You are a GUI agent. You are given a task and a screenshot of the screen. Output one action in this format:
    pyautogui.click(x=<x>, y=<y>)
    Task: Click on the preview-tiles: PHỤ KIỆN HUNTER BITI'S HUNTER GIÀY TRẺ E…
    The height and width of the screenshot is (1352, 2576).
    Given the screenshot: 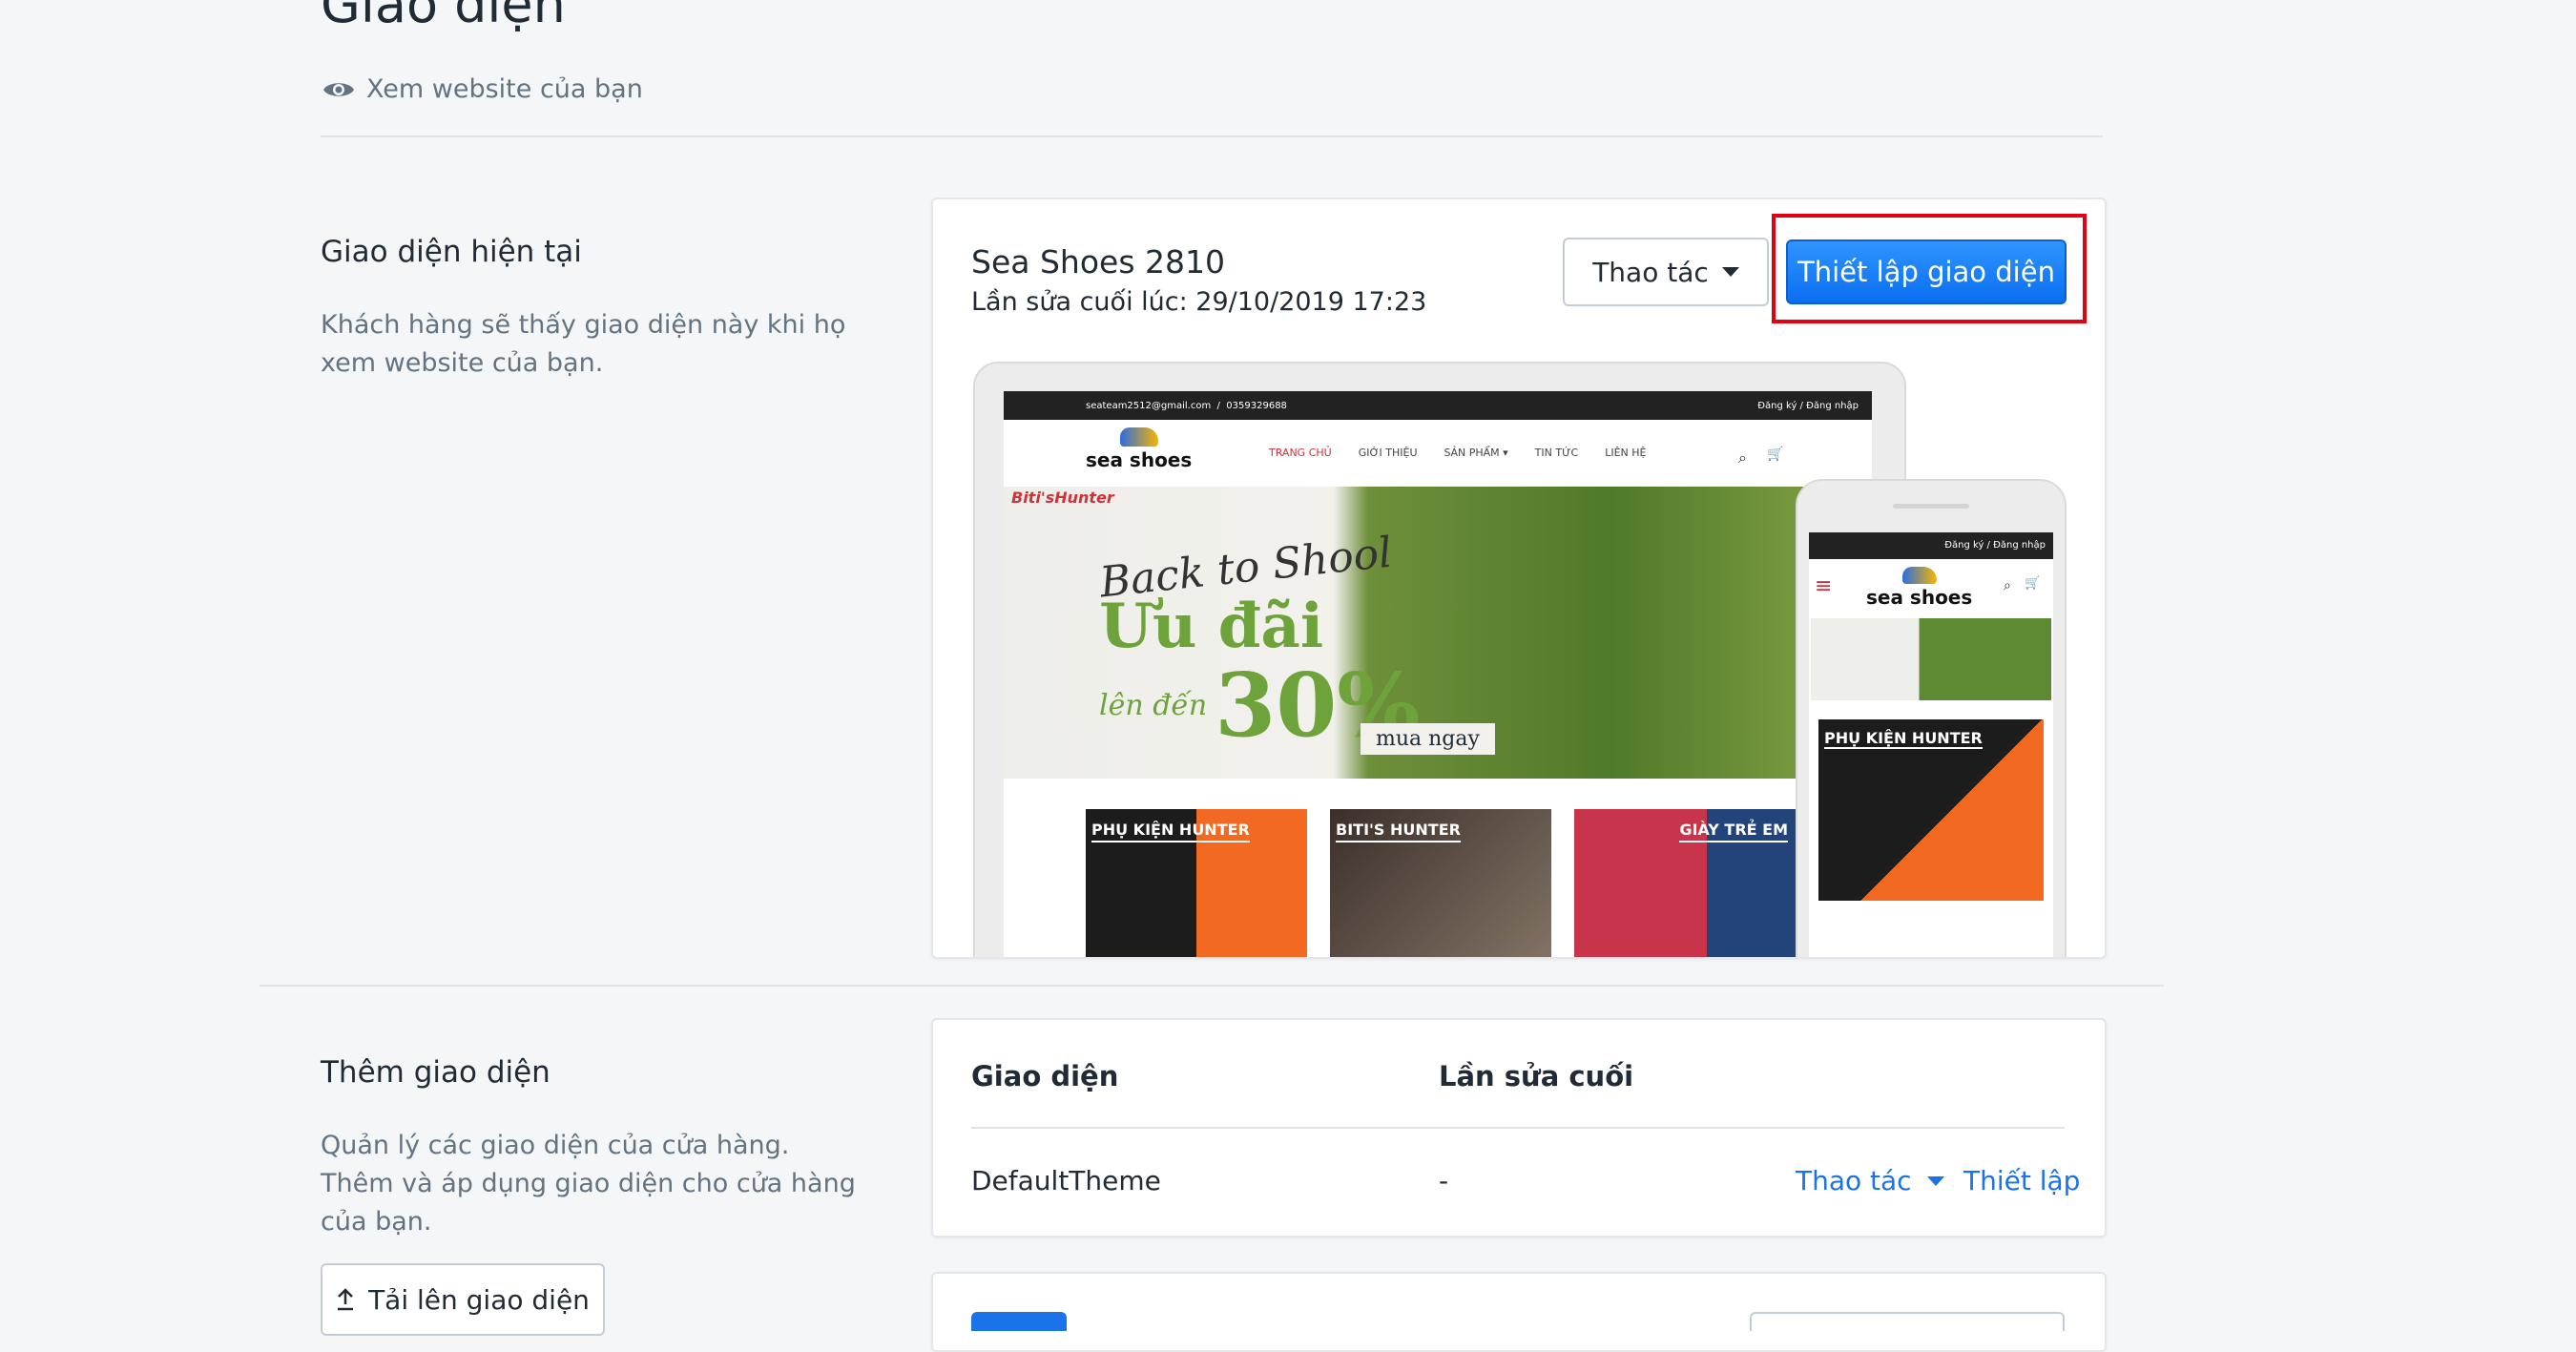 What is the action you would take?
    pyautogui.click(x=1441, y=883)
    